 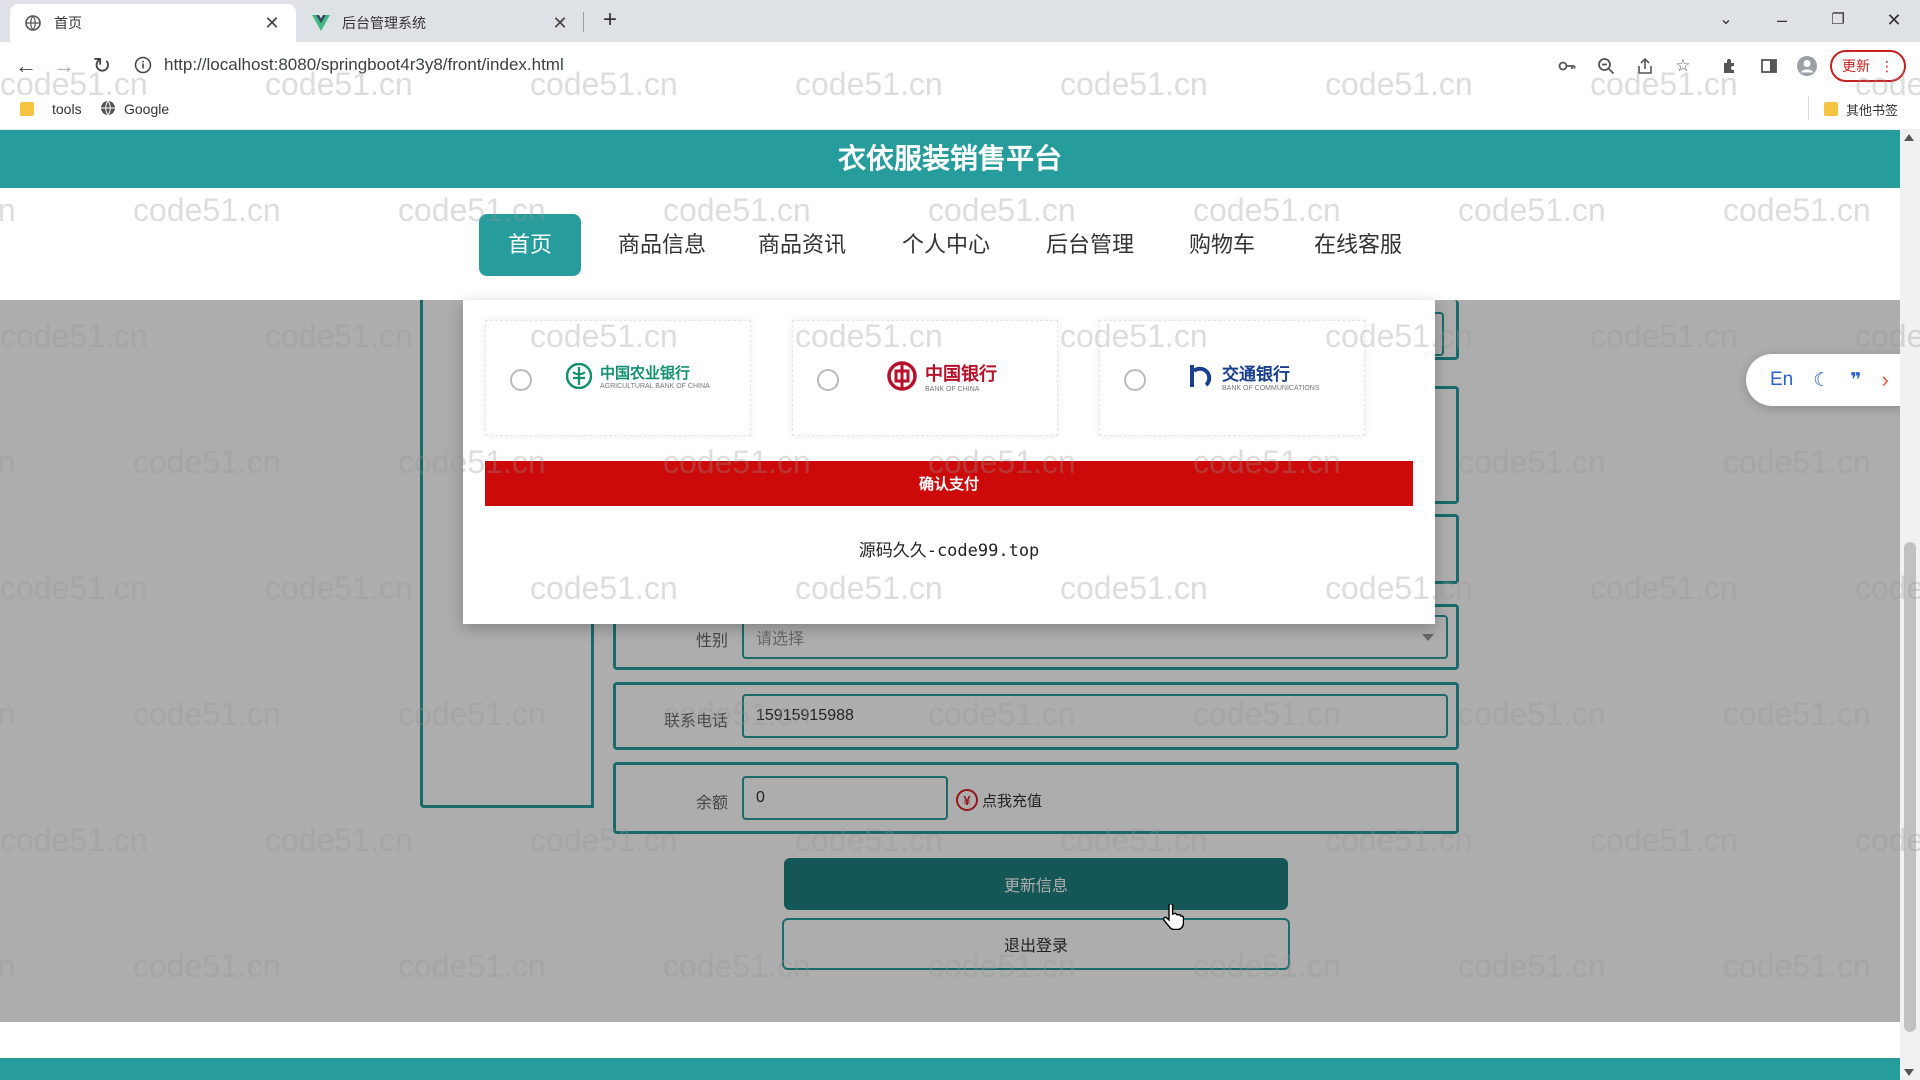 What do you see at coordinates (1201, 376) in the screenshot?
I see `bocom-emblem-icon` at bounding box center [1201, 376].